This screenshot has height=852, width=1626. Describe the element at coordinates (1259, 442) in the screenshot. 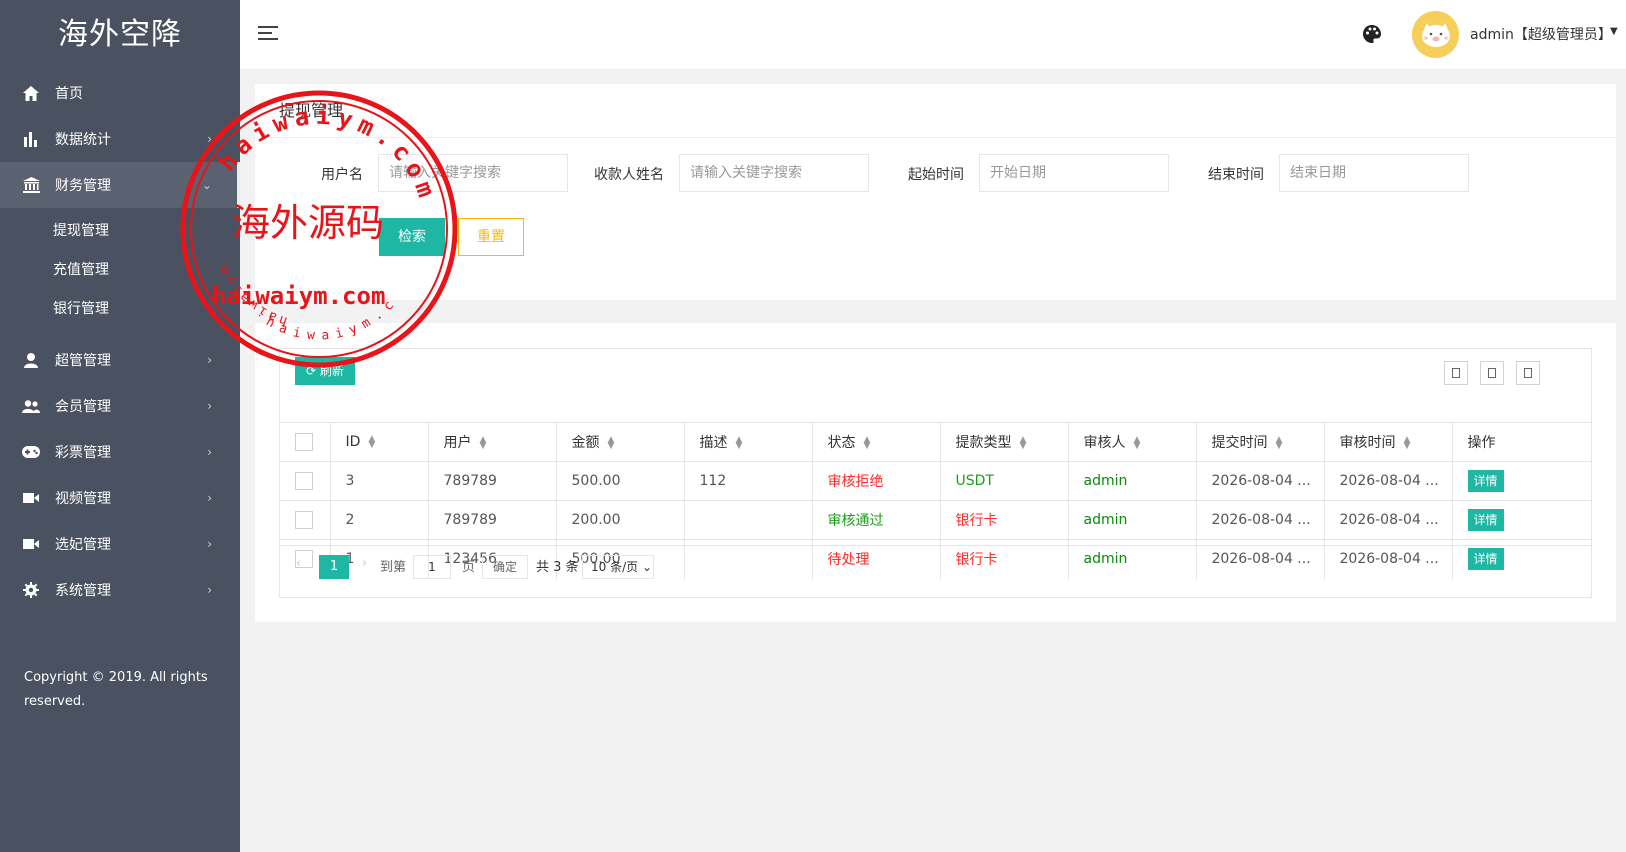

I see `column-header: 提交时间 ▲ ▼` at that location.